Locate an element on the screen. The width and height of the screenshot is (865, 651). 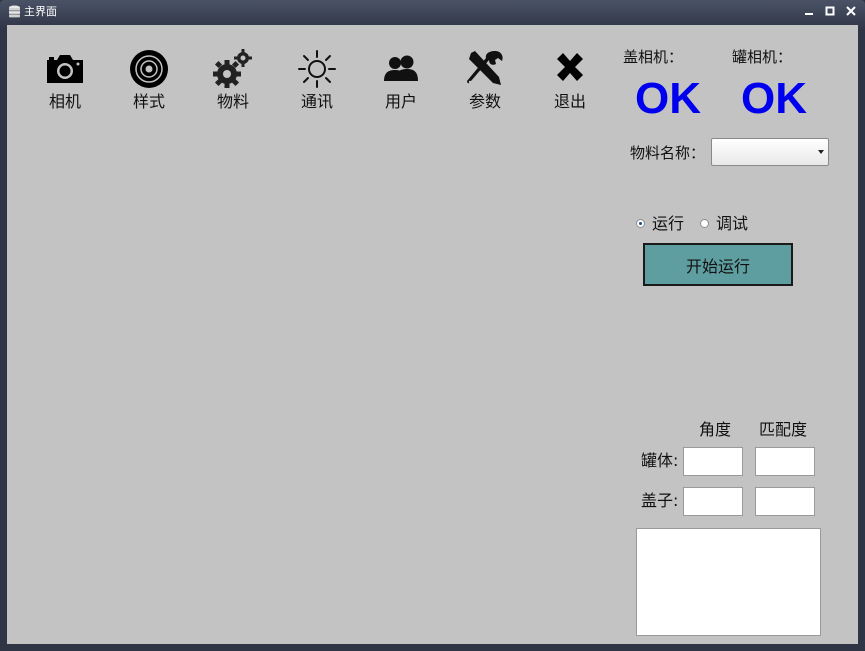
close-x-icon is located at coordinates (570, 67).